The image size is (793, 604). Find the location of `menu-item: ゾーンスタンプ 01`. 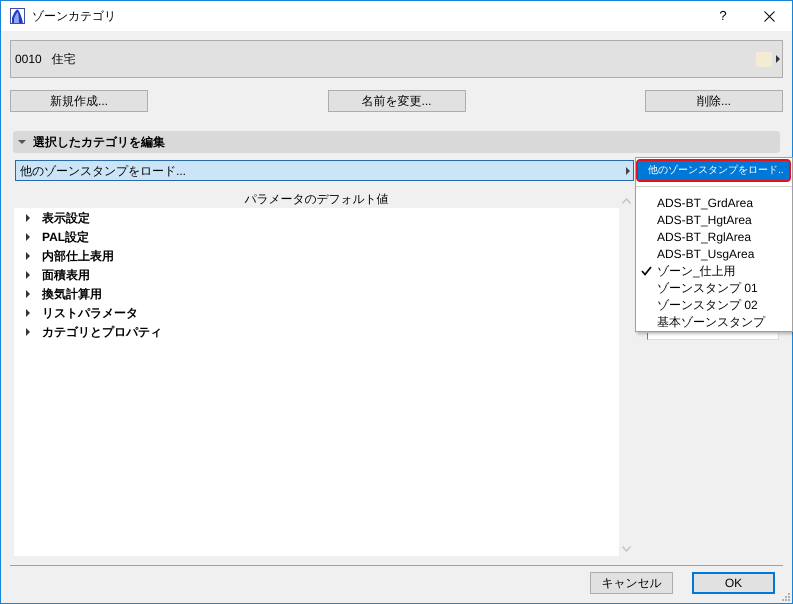

menu-item: ゾーンスタンプ 01 is located at coordinates (714, 287).